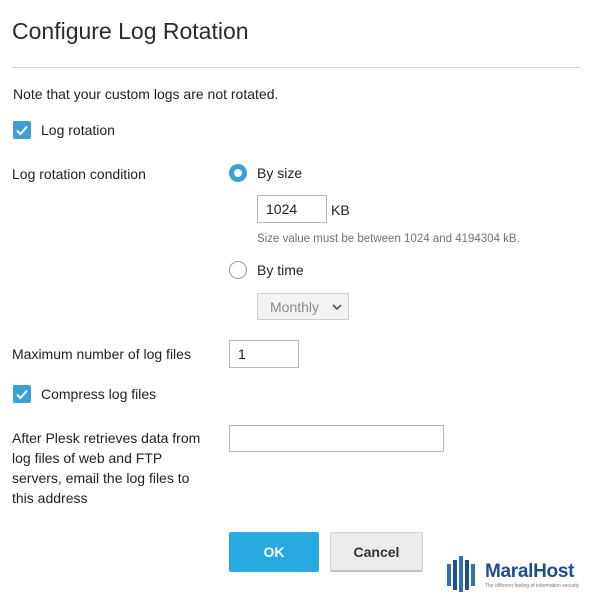 Image resolution: width=593 pixels, height=597 pixels. I want to click on chevron-down-icon, so click(337, 307).